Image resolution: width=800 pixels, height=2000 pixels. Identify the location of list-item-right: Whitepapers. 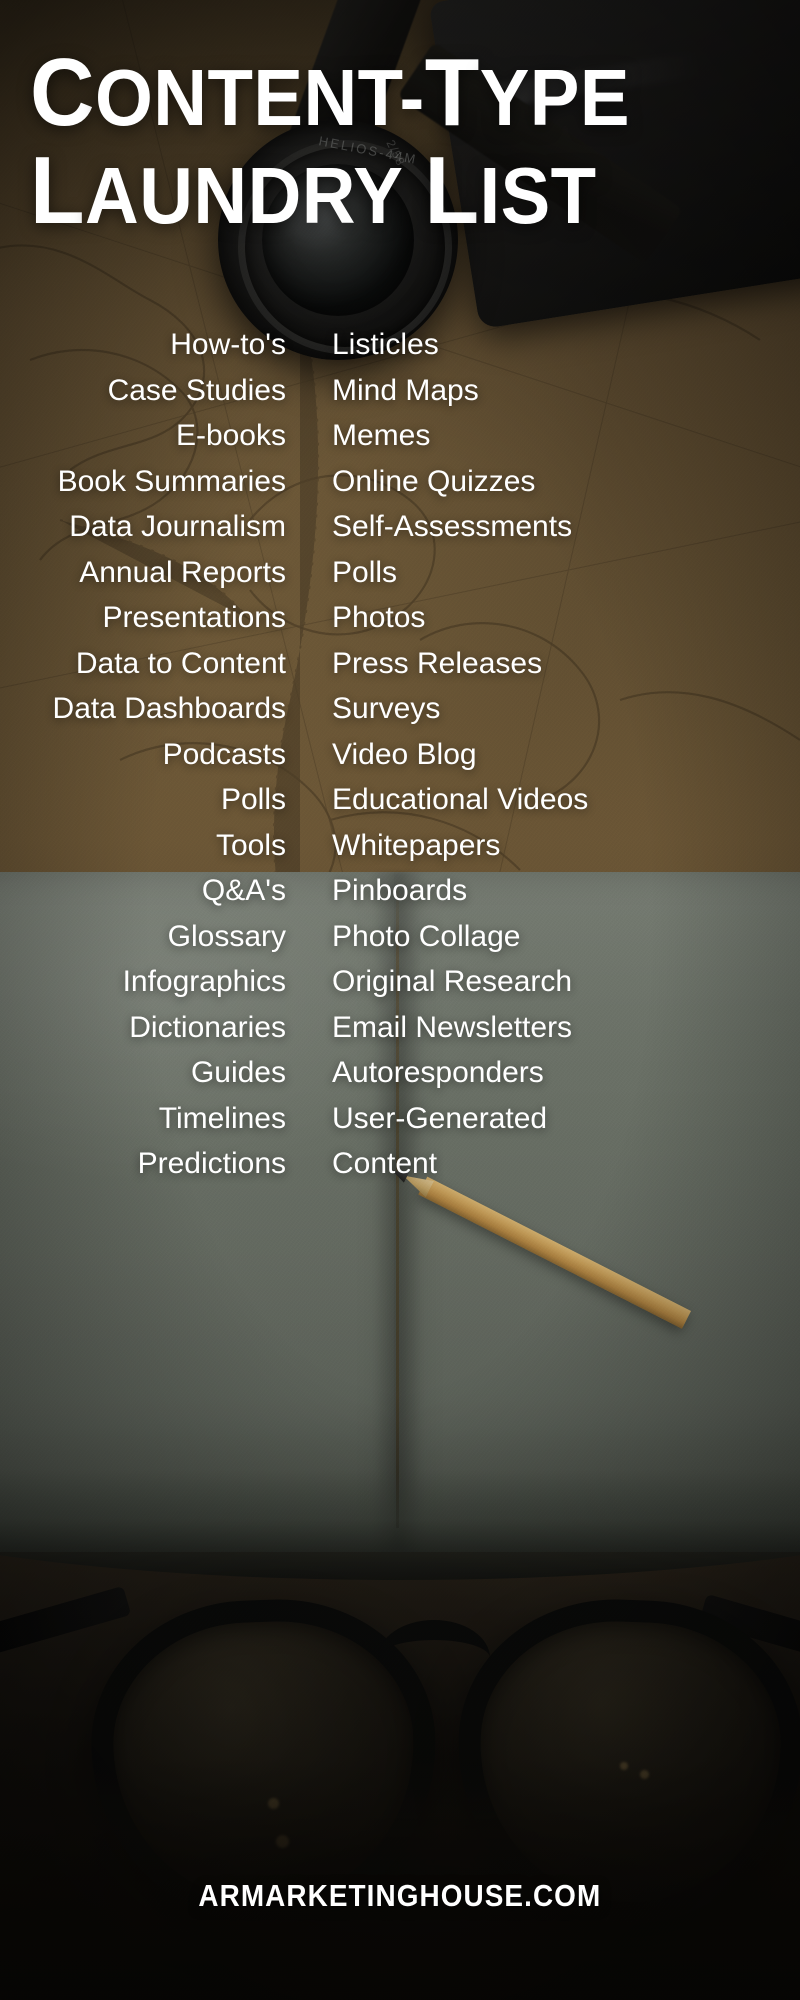
(416, 845).